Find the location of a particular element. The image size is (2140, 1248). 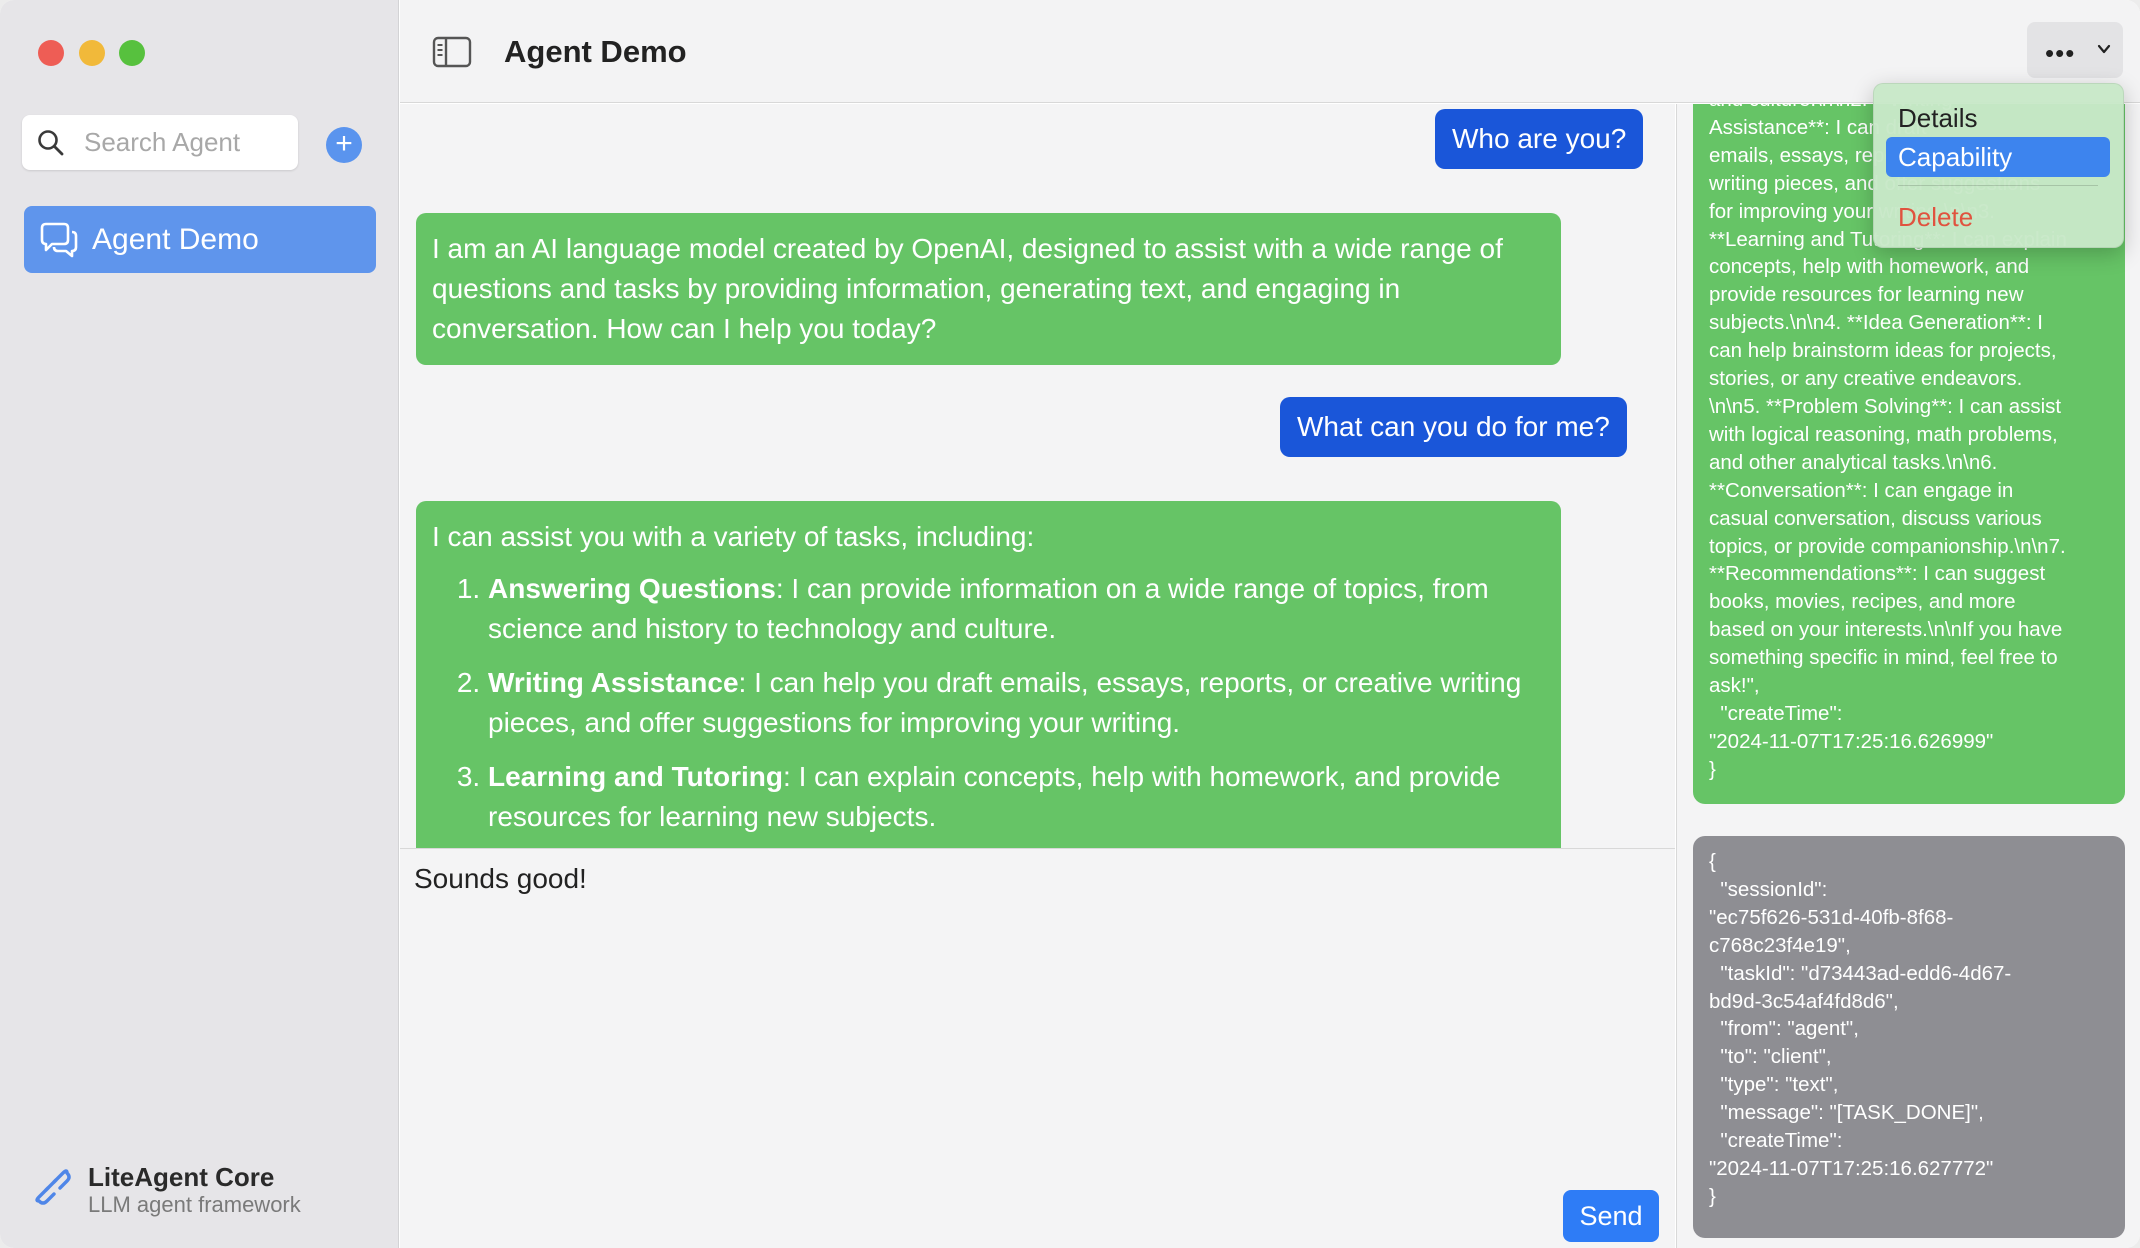

search-box is located at coordinates (160, 142).